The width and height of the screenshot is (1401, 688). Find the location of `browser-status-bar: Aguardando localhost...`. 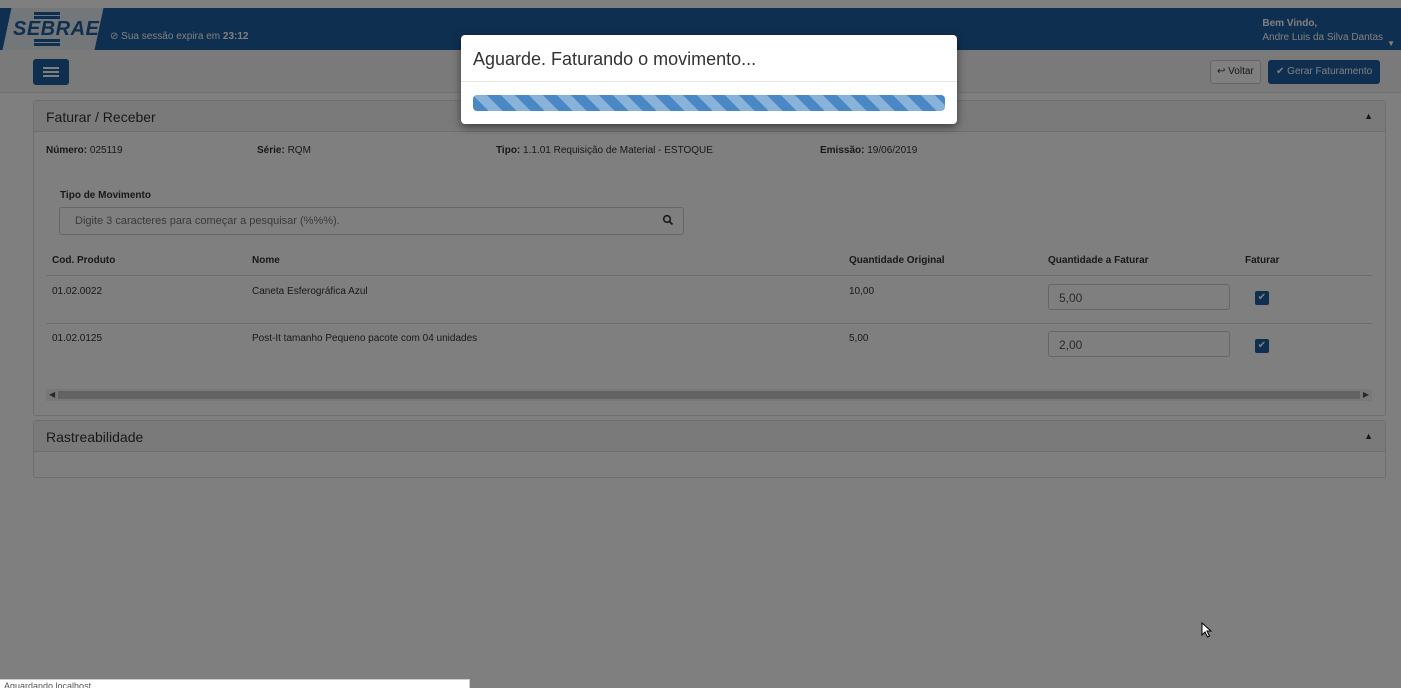

browser-status-bar: Aguardando localhost... is located at coordinates (235, 683).